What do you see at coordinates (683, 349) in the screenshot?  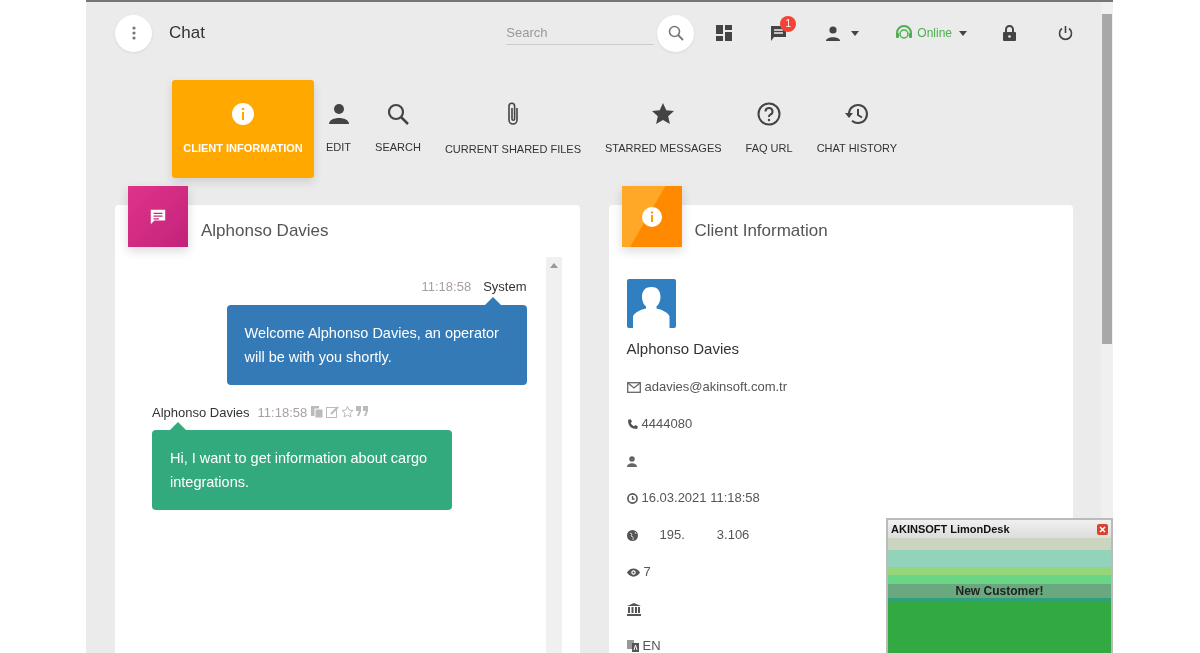 I see `client-name: Alphonso Davies` at bounding box center [683, 349].